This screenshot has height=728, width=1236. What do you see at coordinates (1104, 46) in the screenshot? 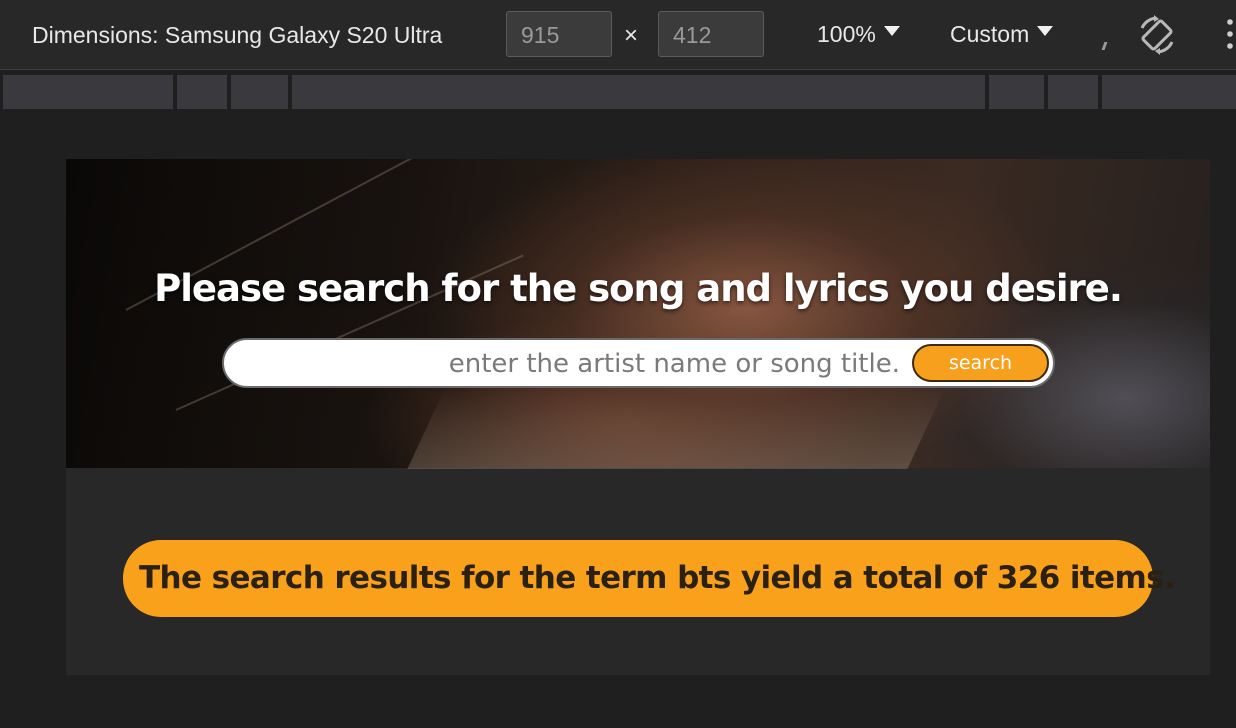
I see `toolbar-divider` at bounding box center [1104, 46].